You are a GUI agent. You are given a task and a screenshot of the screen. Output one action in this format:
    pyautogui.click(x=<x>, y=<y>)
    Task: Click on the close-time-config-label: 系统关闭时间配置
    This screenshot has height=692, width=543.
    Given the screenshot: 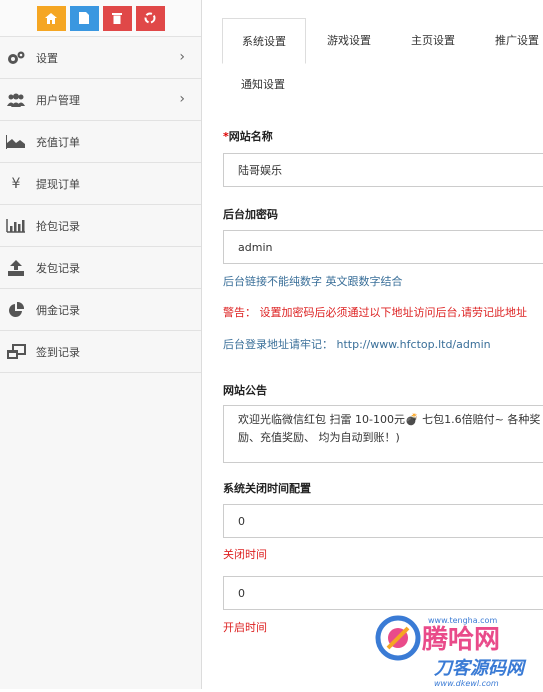 What is the action you would take?
    pyautogui.click(x=267, y=488)
    